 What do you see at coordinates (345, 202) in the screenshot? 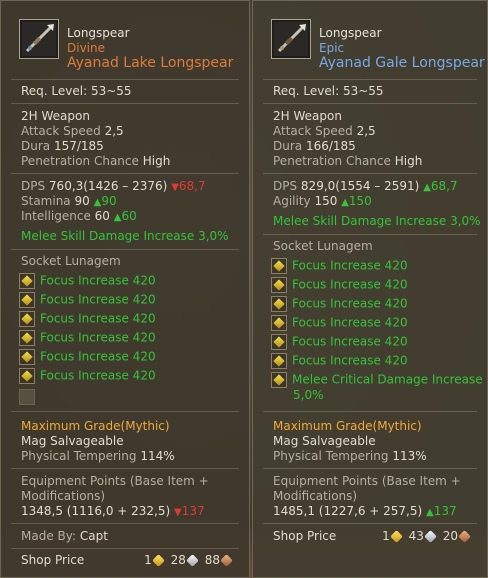
I see `up-arrow-icon: ▲` at bounding box center [345, 202].